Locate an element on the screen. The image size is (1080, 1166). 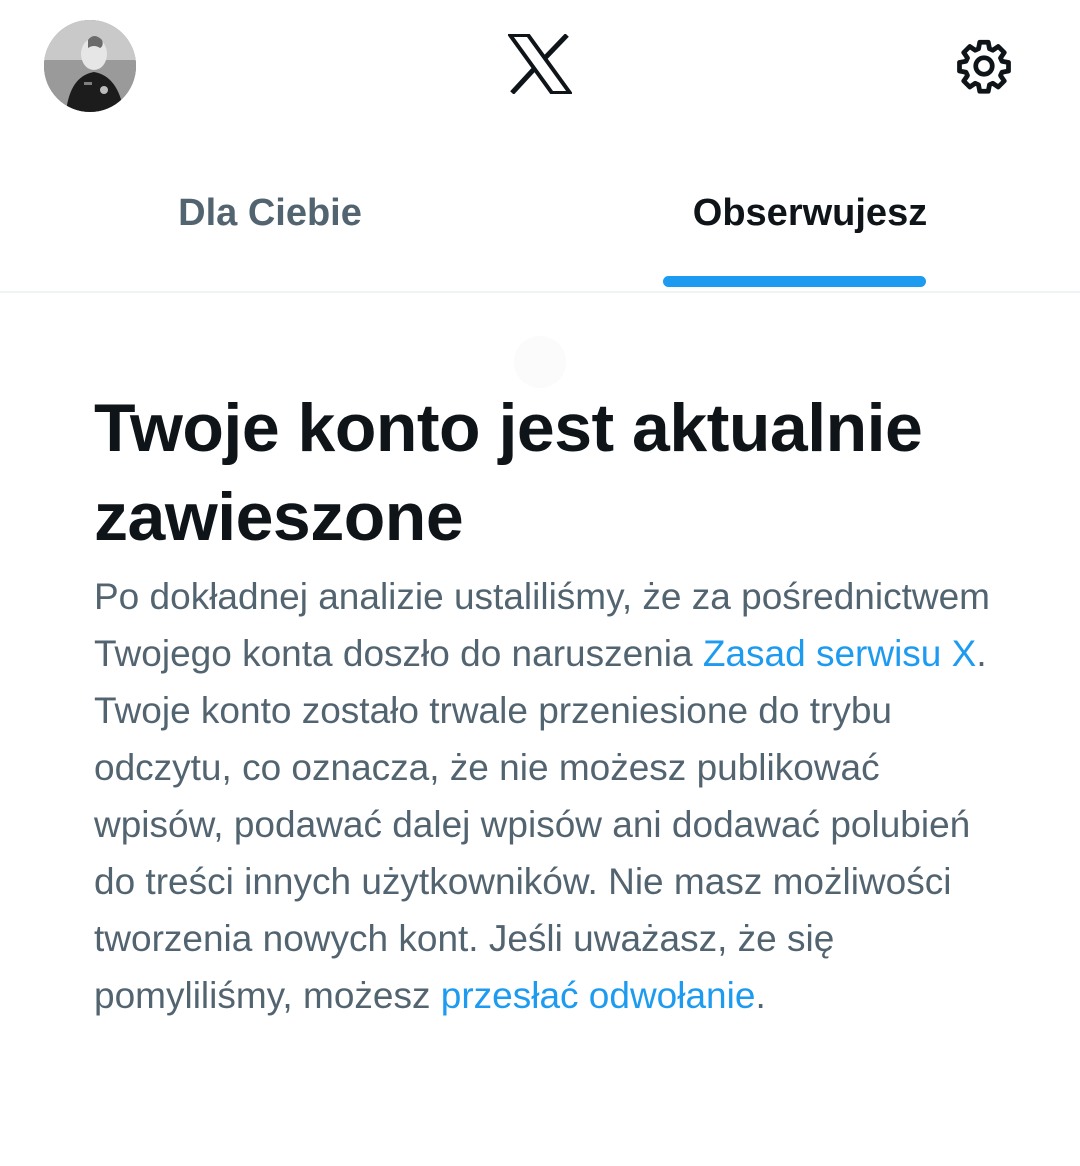
loading-indicator is located at coordinates (540, 362).